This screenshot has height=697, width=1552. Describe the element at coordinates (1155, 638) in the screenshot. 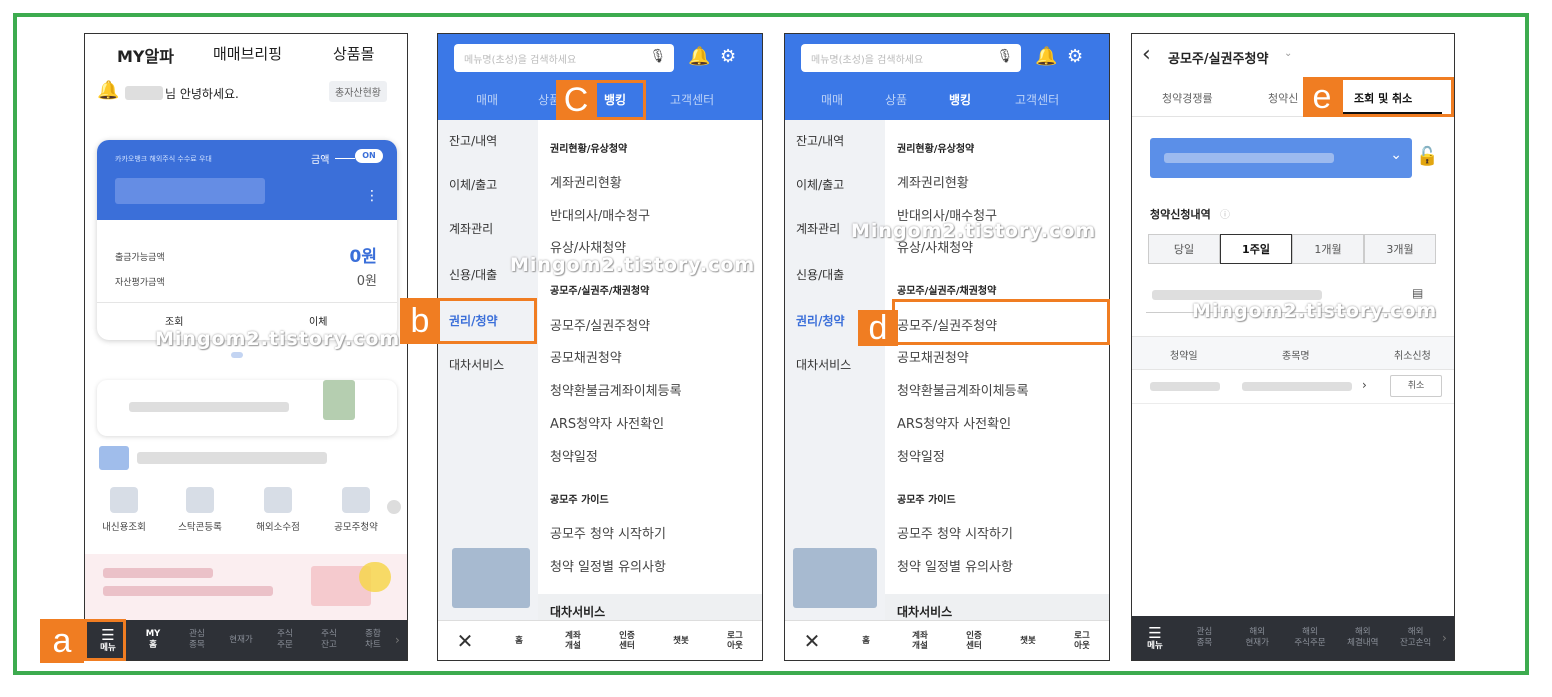

I see `menu-button: ☰ 메뉴` at that location.